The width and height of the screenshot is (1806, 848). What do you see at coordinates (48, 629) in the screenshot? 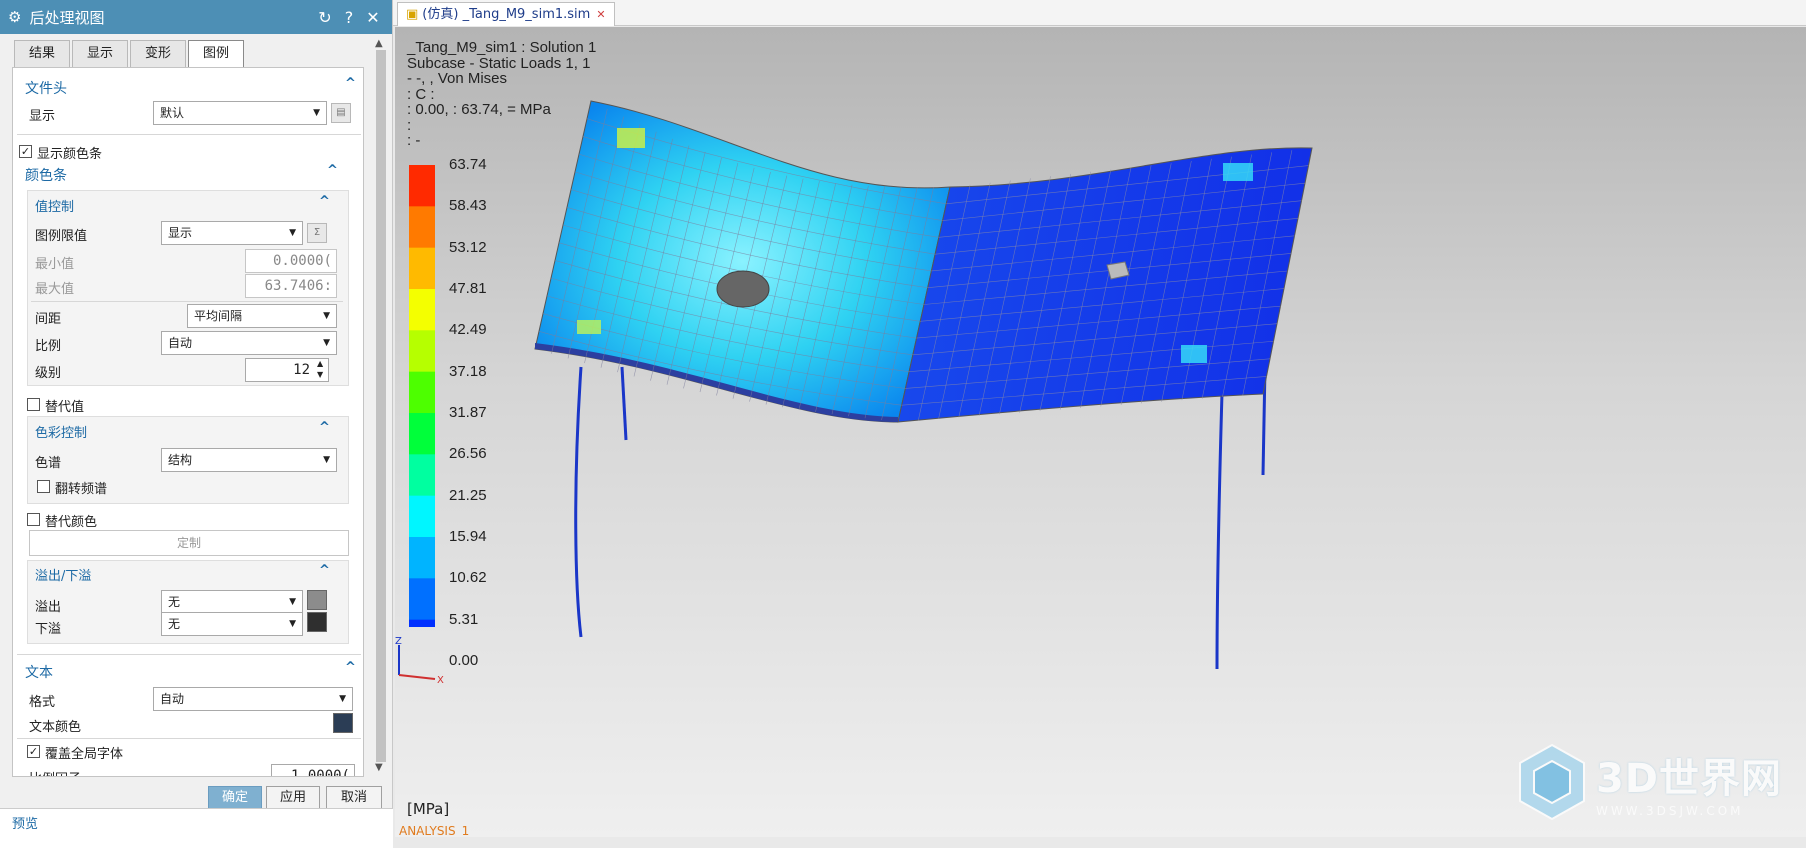
I see `underflow-label: 下溢` at bounding box center [48, 629].